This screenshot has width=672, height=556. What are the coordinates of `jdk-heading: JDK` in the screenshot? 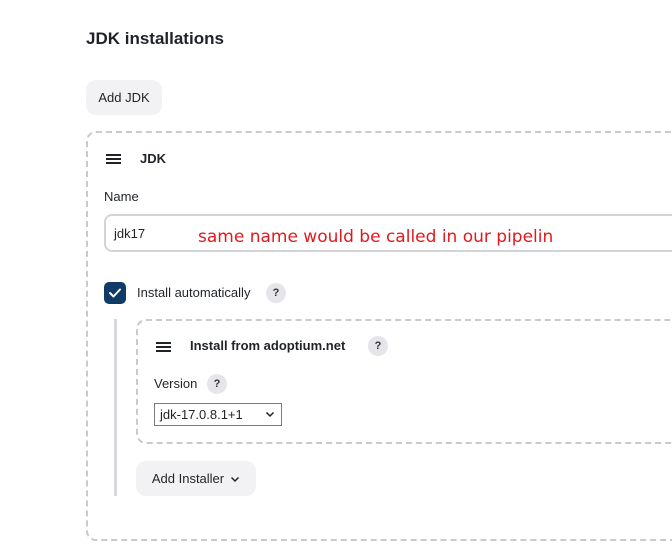 It's located at (153, 158).